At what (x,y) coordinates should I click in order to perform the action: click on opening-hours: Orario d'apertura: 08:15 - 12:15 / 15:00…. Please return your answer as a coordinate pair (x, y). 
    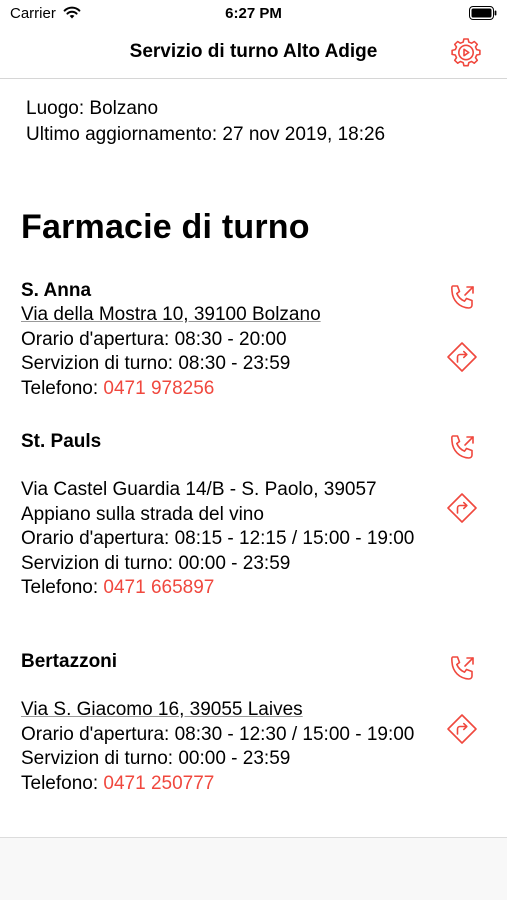
    Looking at the image, I should click on (218, 538).